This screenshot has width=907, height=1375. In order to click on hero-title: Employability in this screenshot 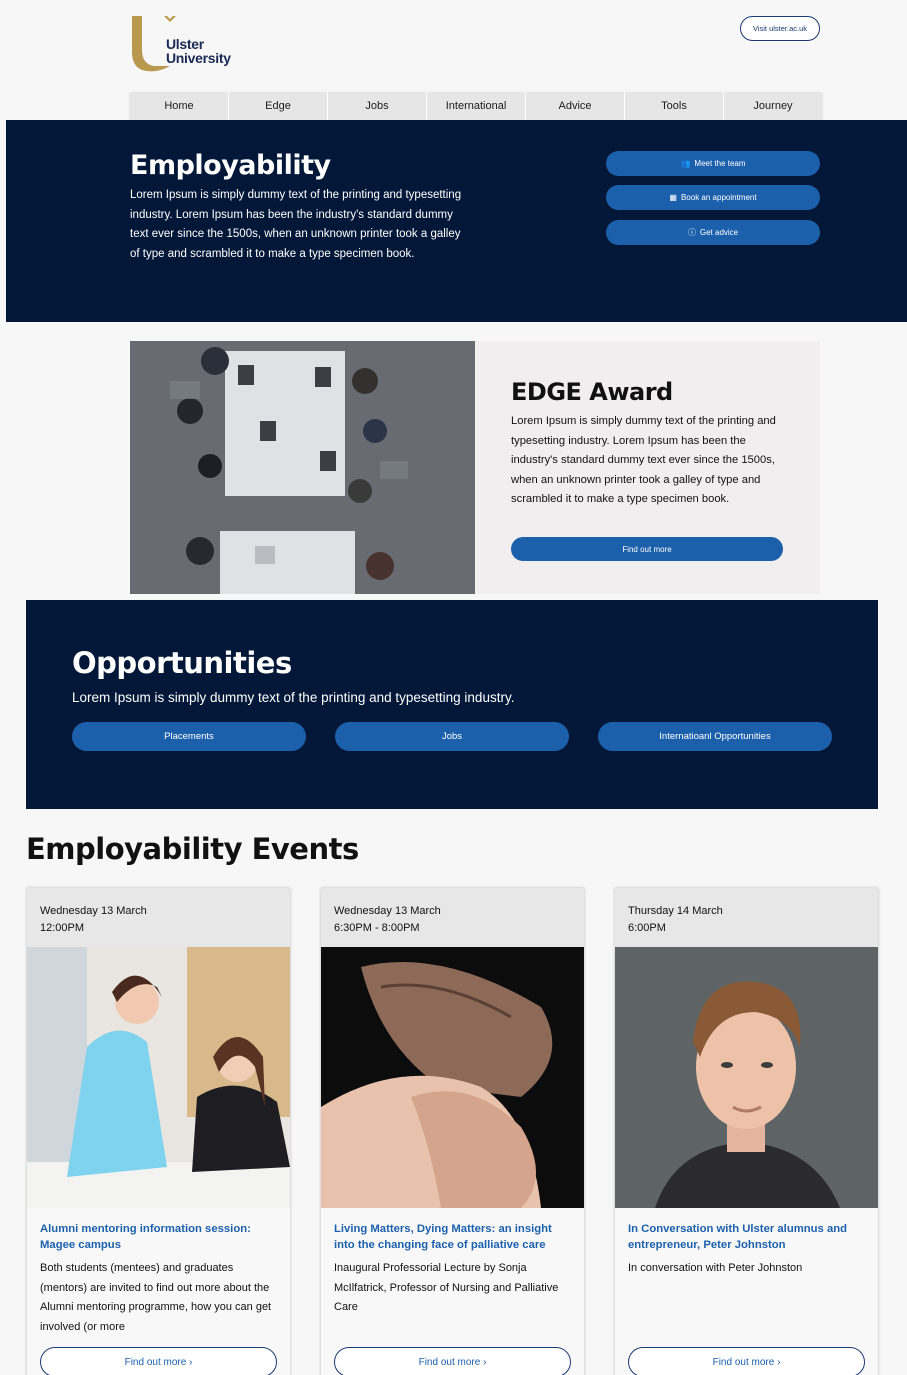, I will do `click(230, 165)`.